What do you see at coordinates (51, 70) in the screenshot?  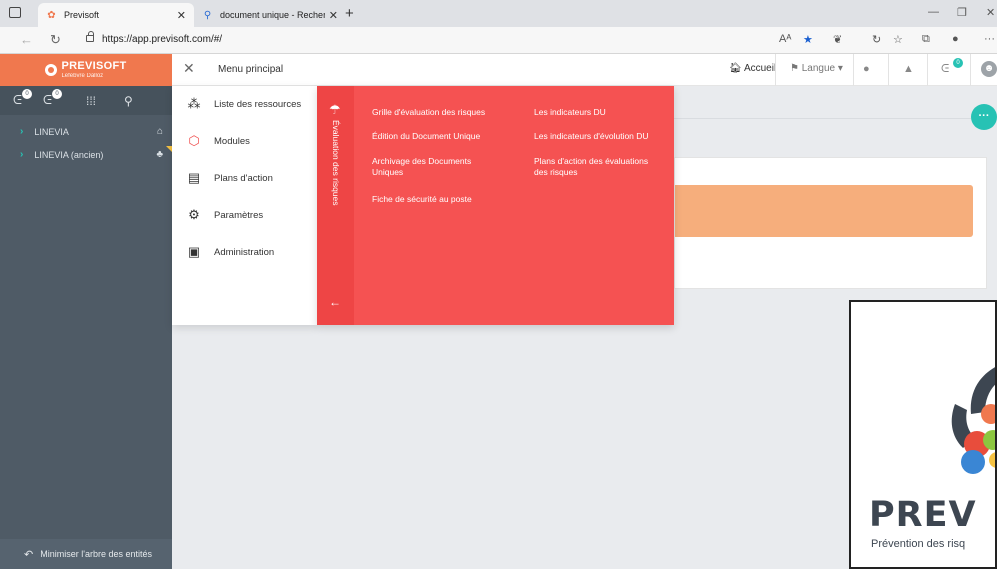 I see `logo-icon` at bounding box center [51, 70].